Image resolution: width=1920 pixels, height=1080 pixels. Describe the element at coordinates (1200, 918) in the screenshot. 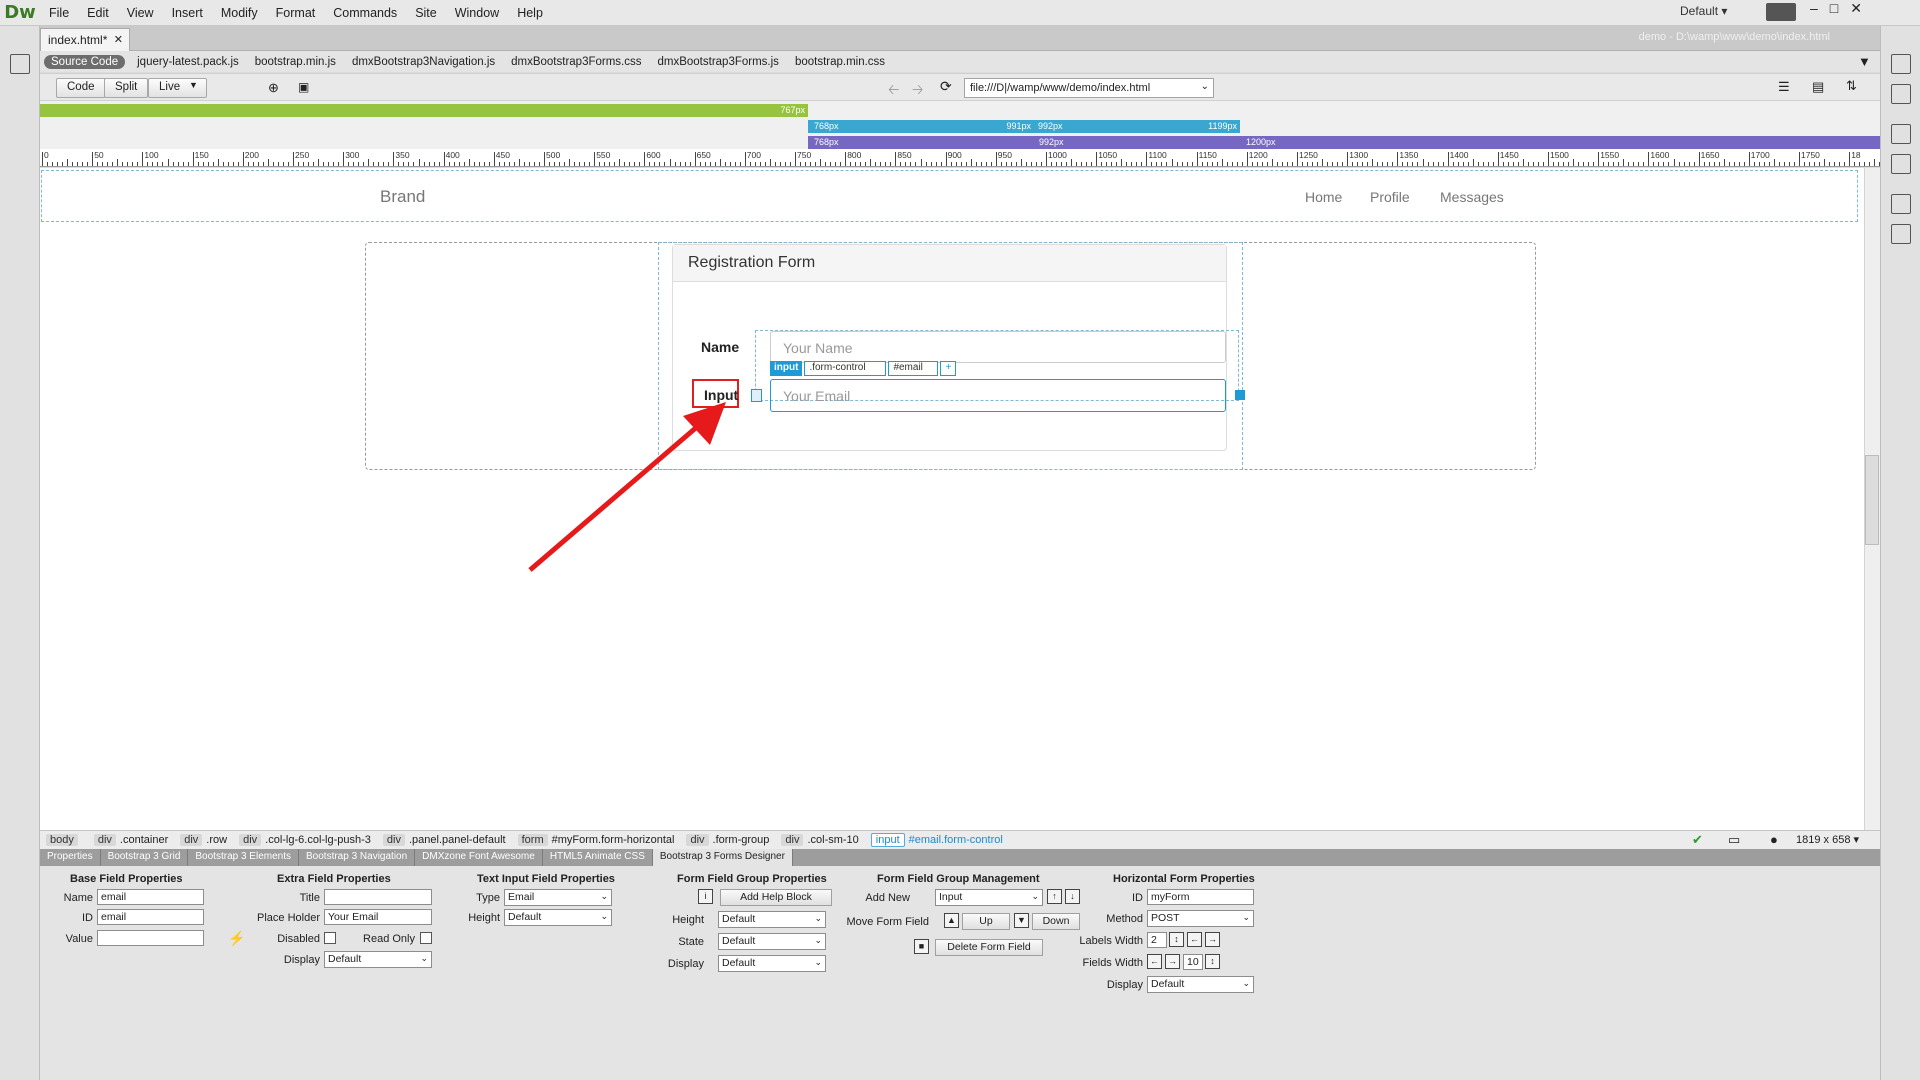

I see `method-select: POST ⌄` at that location.